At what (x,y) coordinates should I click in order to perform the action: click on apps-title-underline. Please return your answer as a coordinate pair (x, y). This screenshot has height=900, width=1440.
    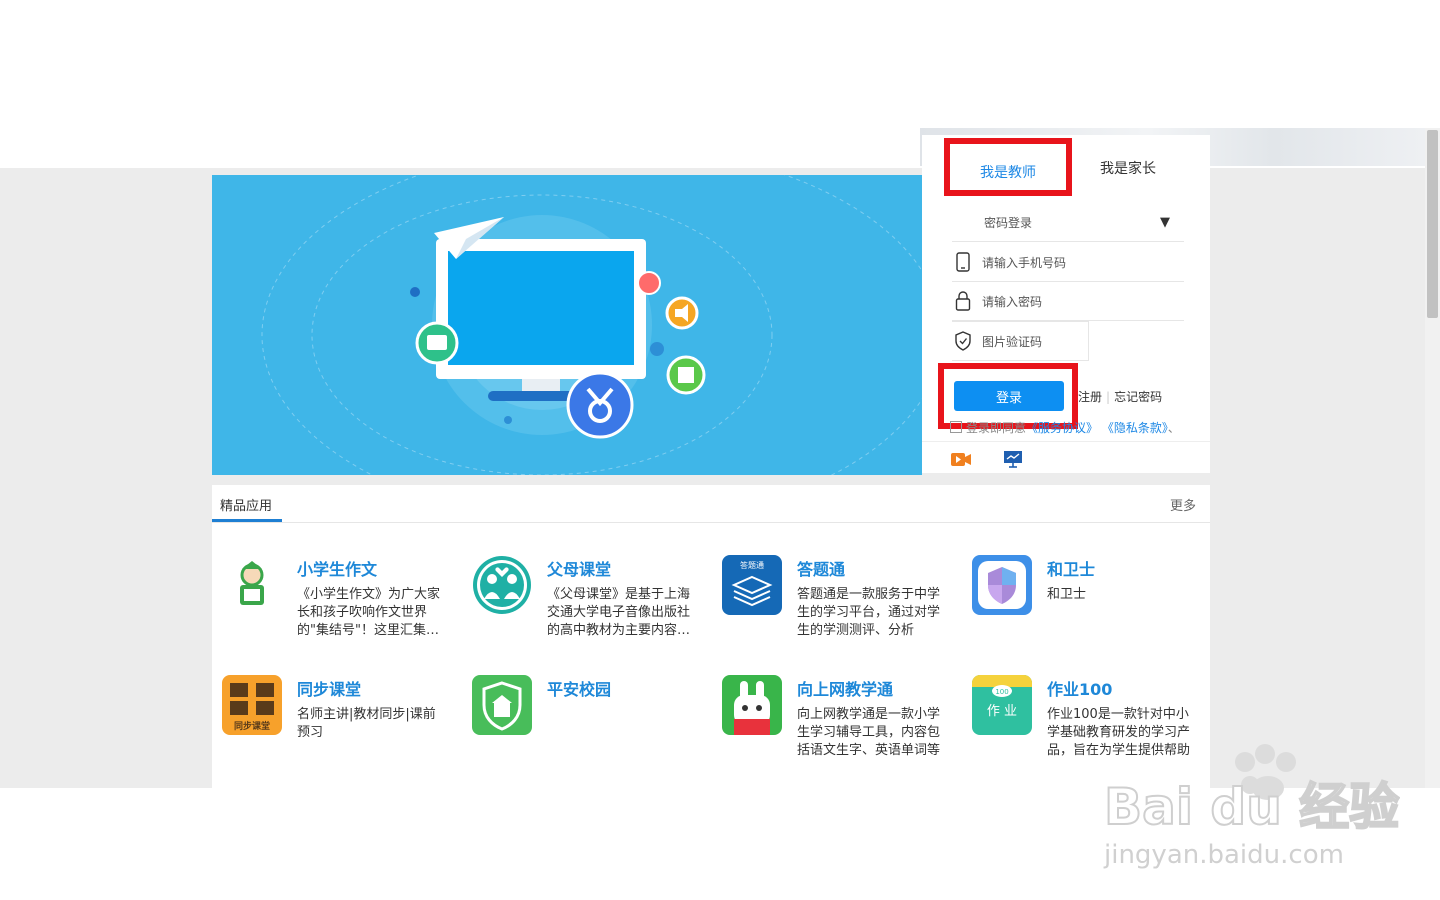
    Looking at the image, I should click on (247, 520).